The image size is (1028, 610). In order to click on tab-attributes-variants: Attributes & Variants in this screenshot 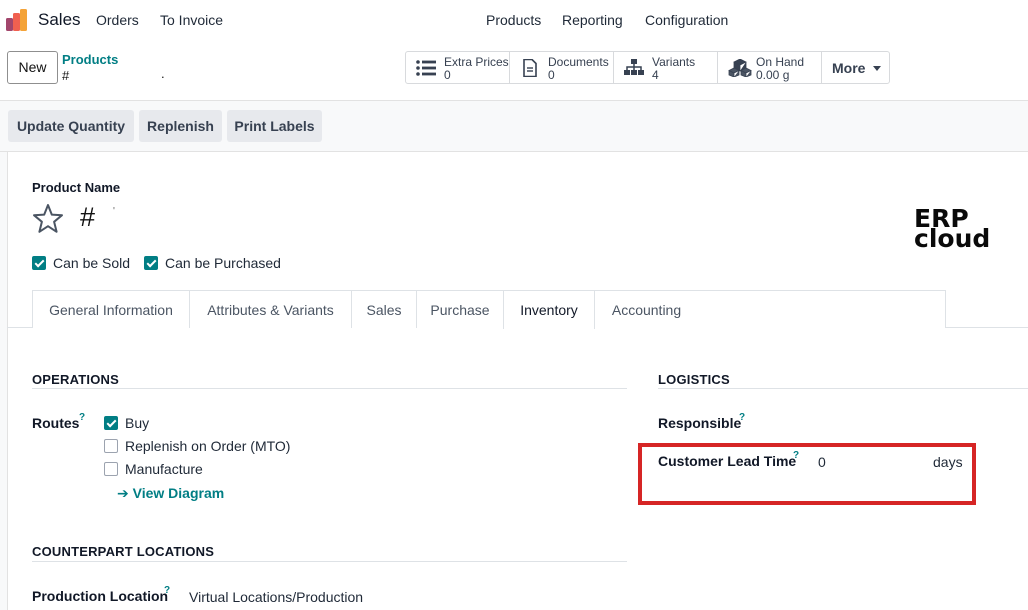, I will do `click(270, 309)`.